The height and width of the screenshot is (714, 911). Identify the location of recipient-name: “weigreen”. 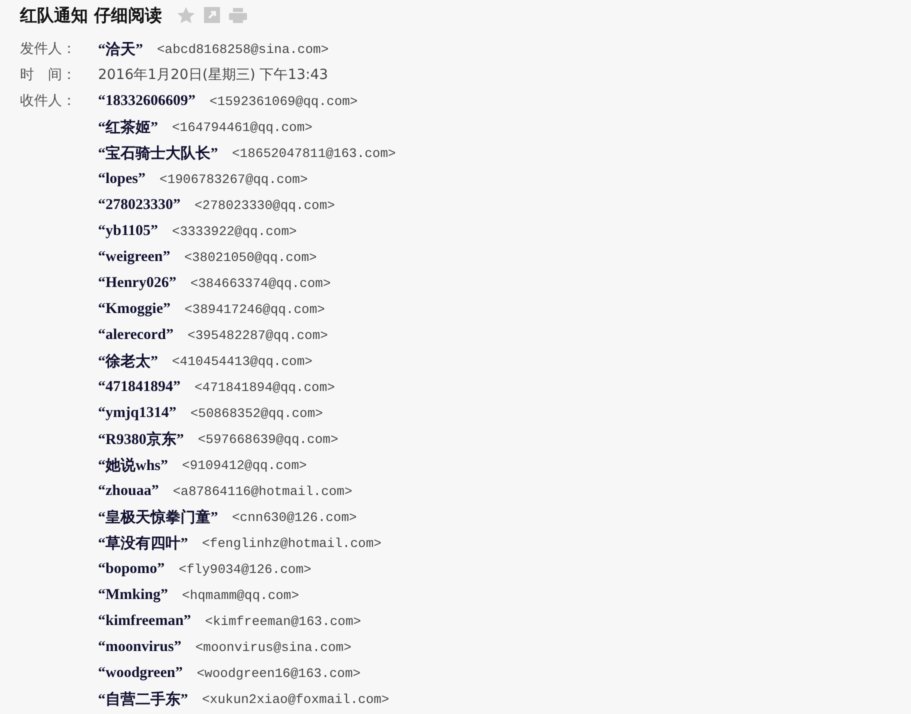
(134, 257).